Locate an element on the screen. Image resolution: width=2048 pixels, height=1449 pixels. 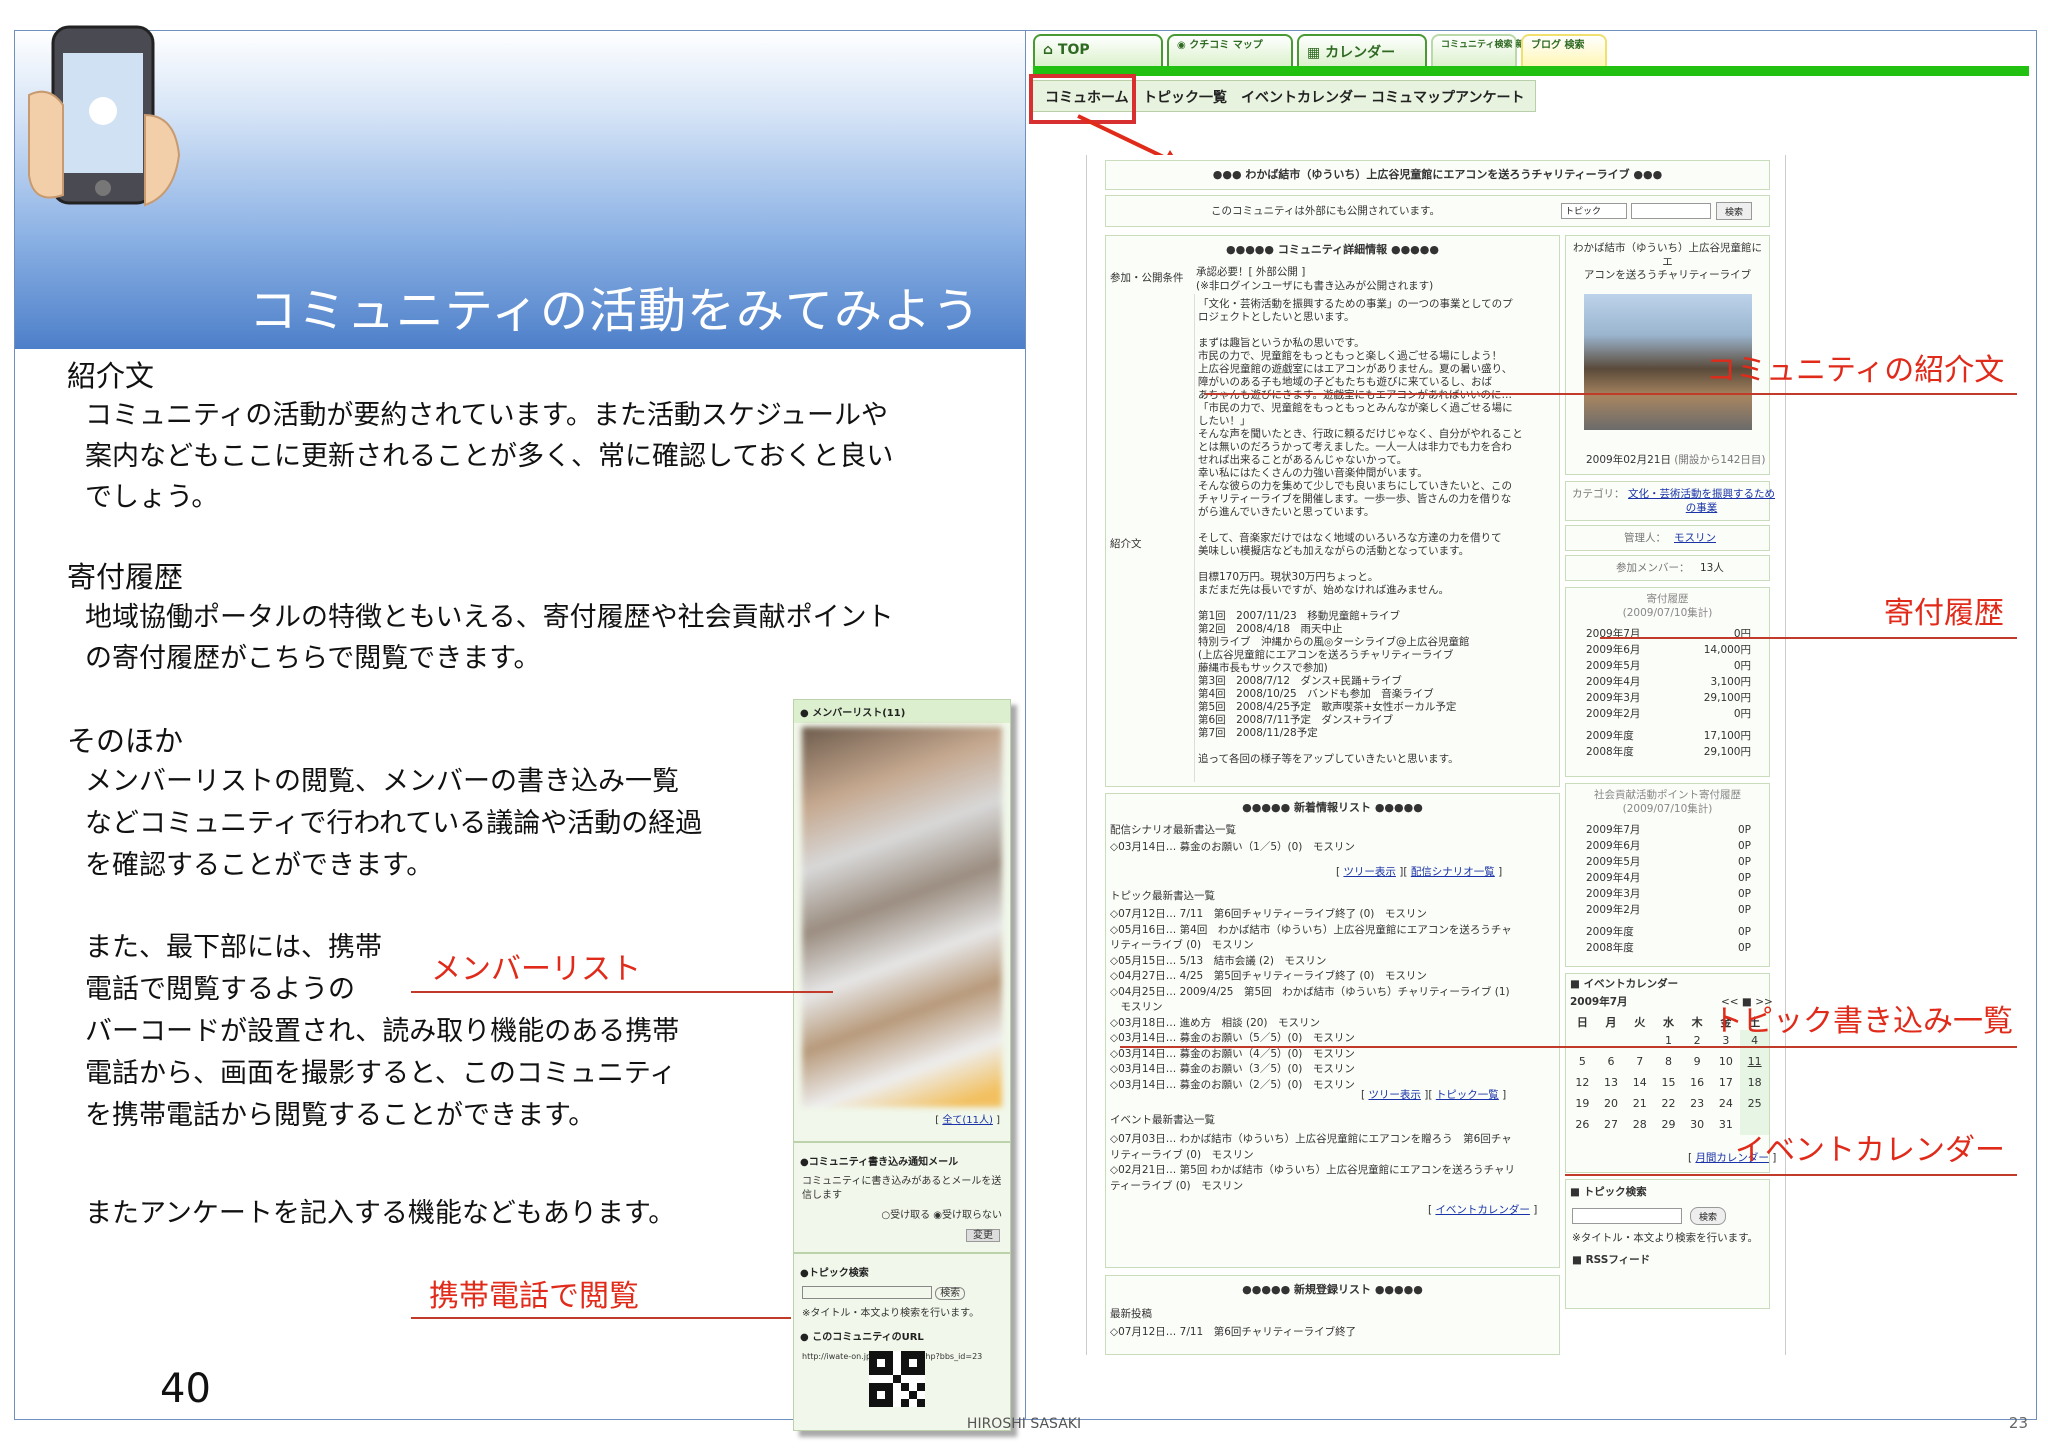
calendar-day: 28 is located at coordinates (1639, 1124).